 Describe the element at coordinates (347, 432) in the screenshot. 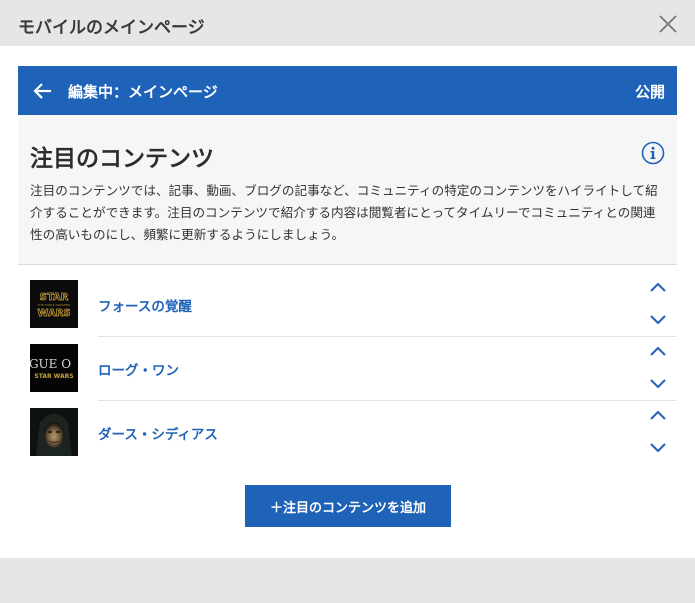

I see `featured-content-item: ダース・シディアス` at that location.